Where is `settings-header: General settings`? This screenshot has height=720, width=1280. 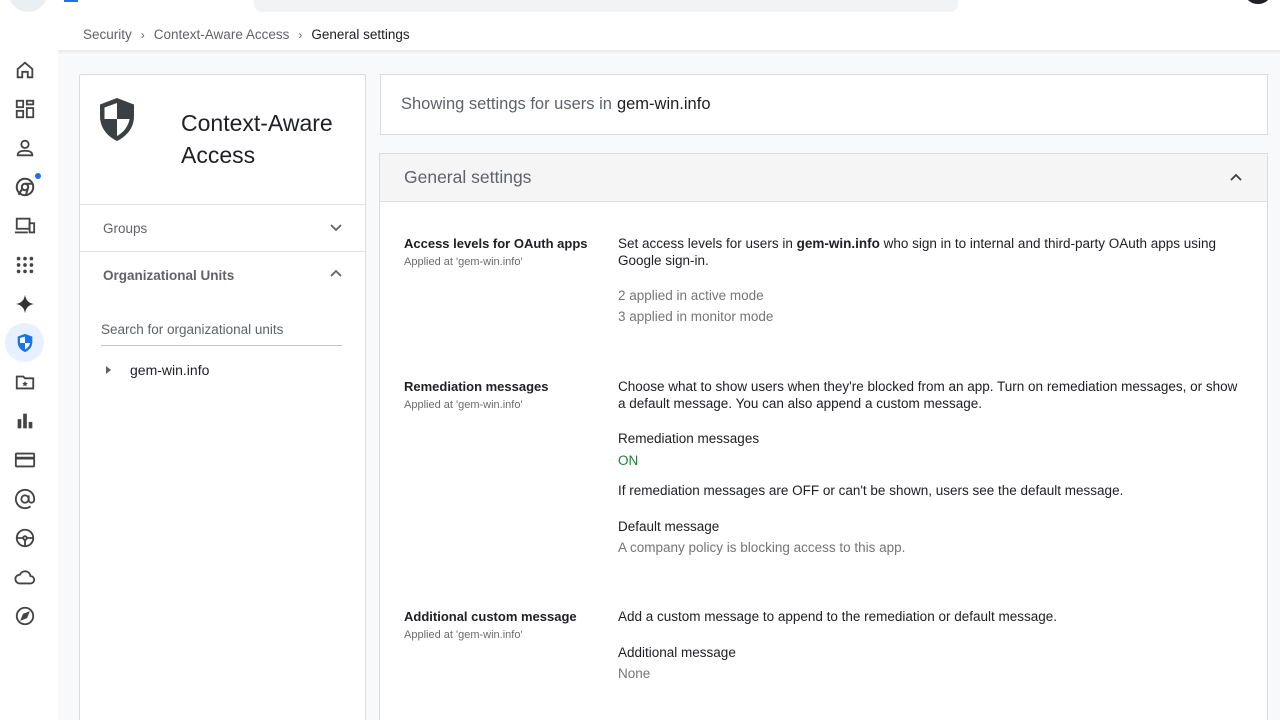
settings-header: General settings is located at coordinates (823, 178).